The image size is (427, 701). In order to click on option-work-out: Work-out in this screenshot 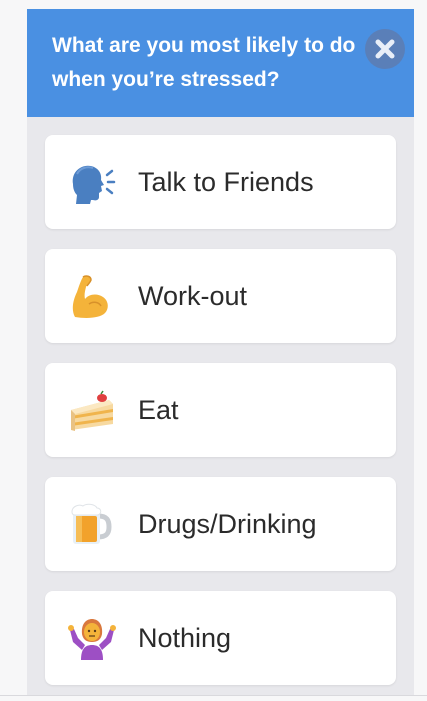, I will do `click(220, 296)`.